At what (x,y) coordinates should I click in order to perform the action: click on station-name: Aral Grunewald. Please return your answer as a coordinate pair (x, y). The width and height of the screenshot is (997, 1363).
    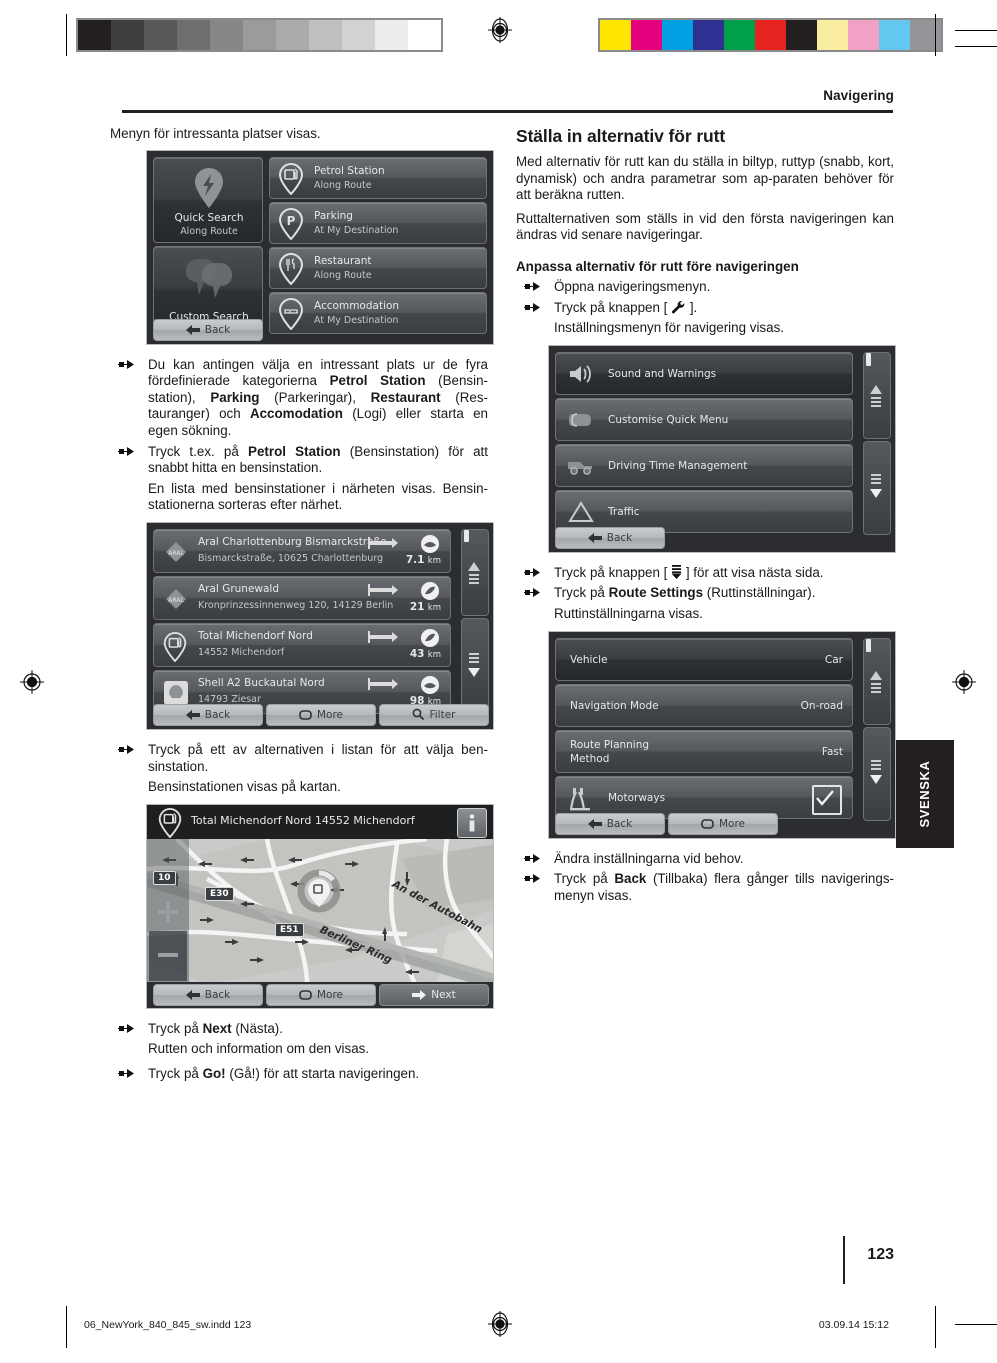
    Looking at the image, I should click on (239, 588).